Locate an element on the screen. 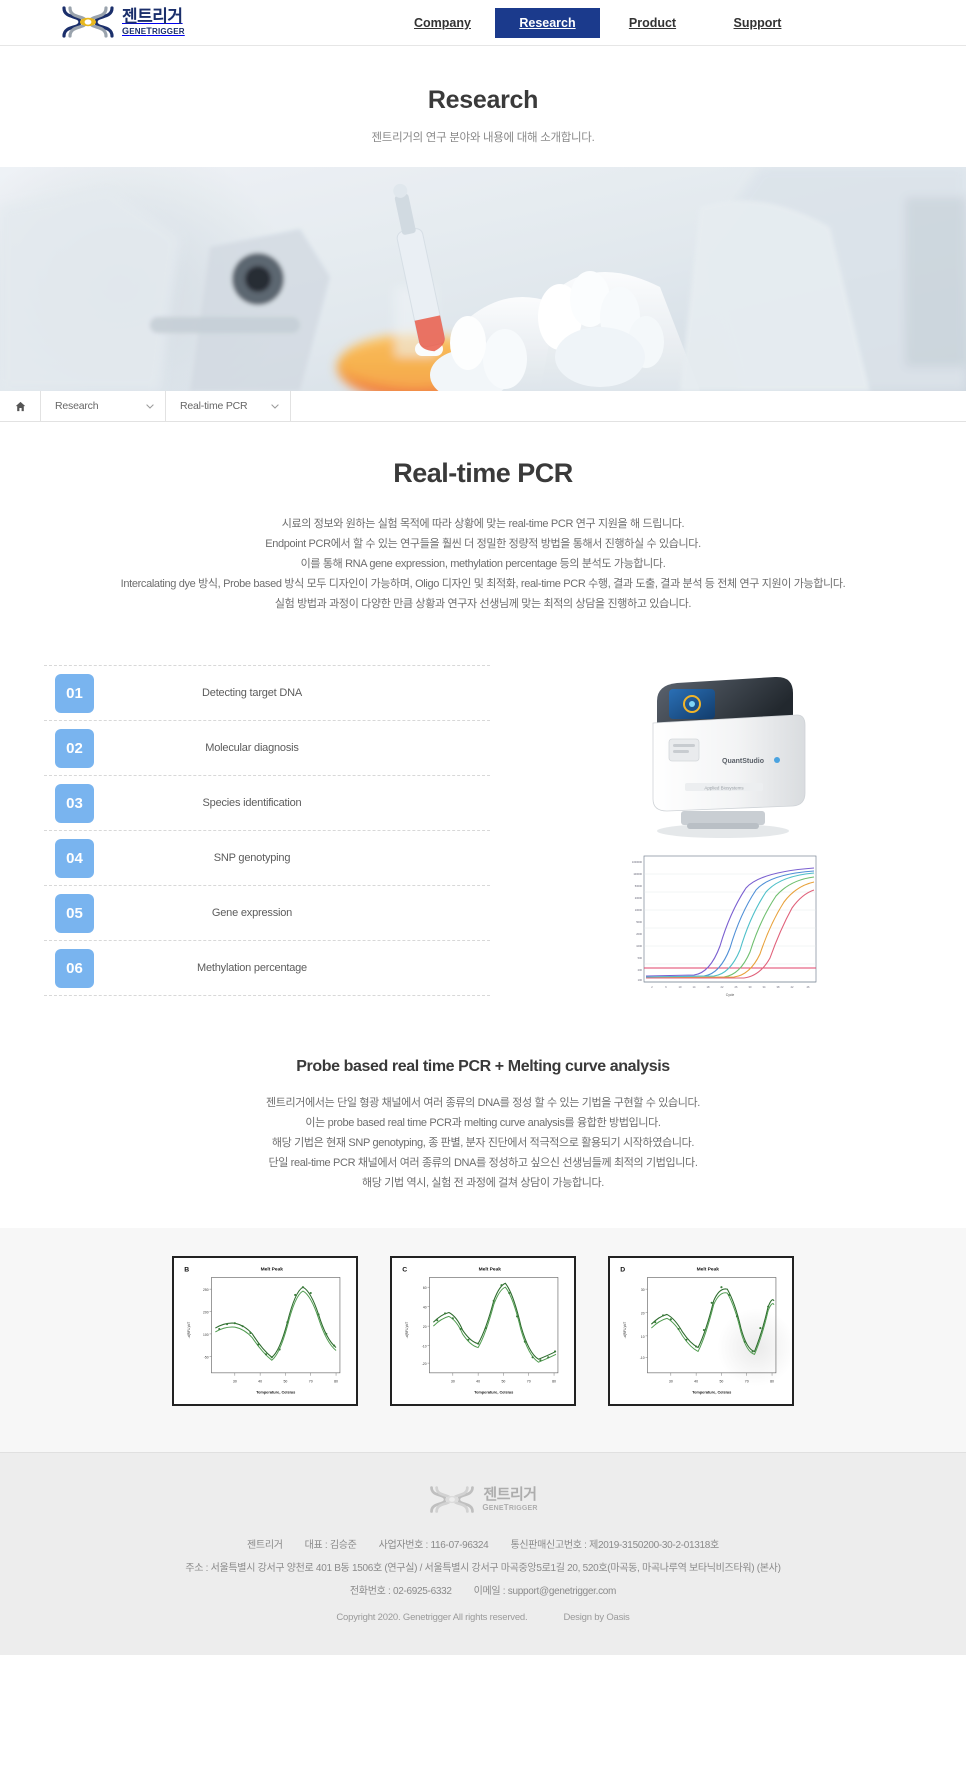 The width and height of the screenshot is (966, 1766). footer-wordmark: 젠트리거 GENETRIGGER is located at coordinates (509, 1499).